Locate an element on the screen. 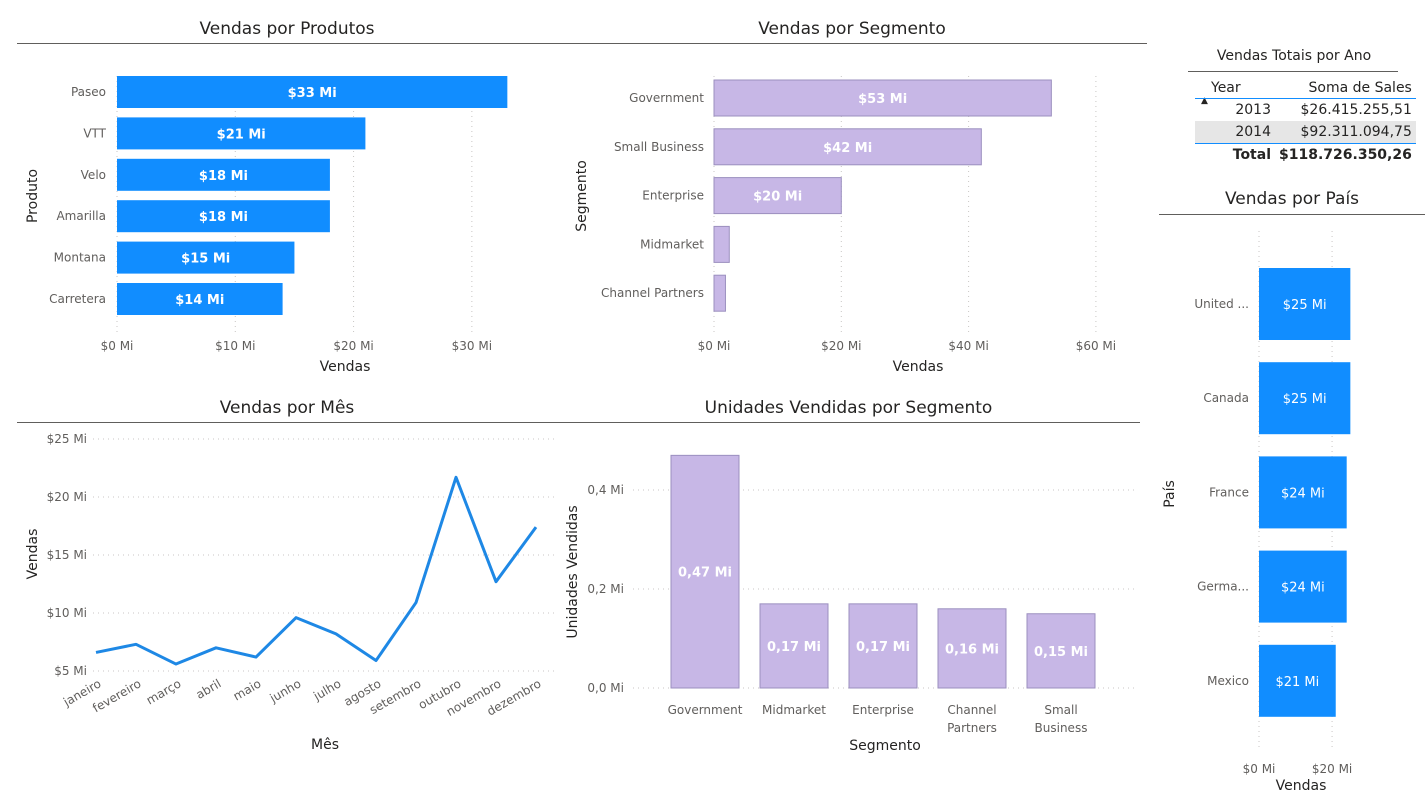 The image size is (1425, 791). category-label: Enterprise is located at coordinates (673, 196).